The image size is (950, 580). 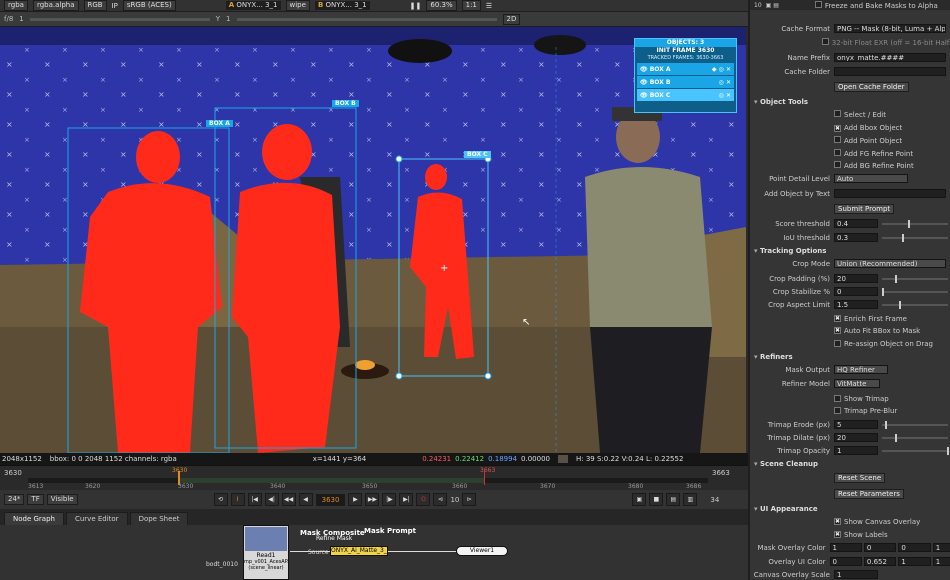 What do you see at coordinates (423, 499) in the screenshot?
I see `out-point-icon: O` at bounding box center [423, 499].